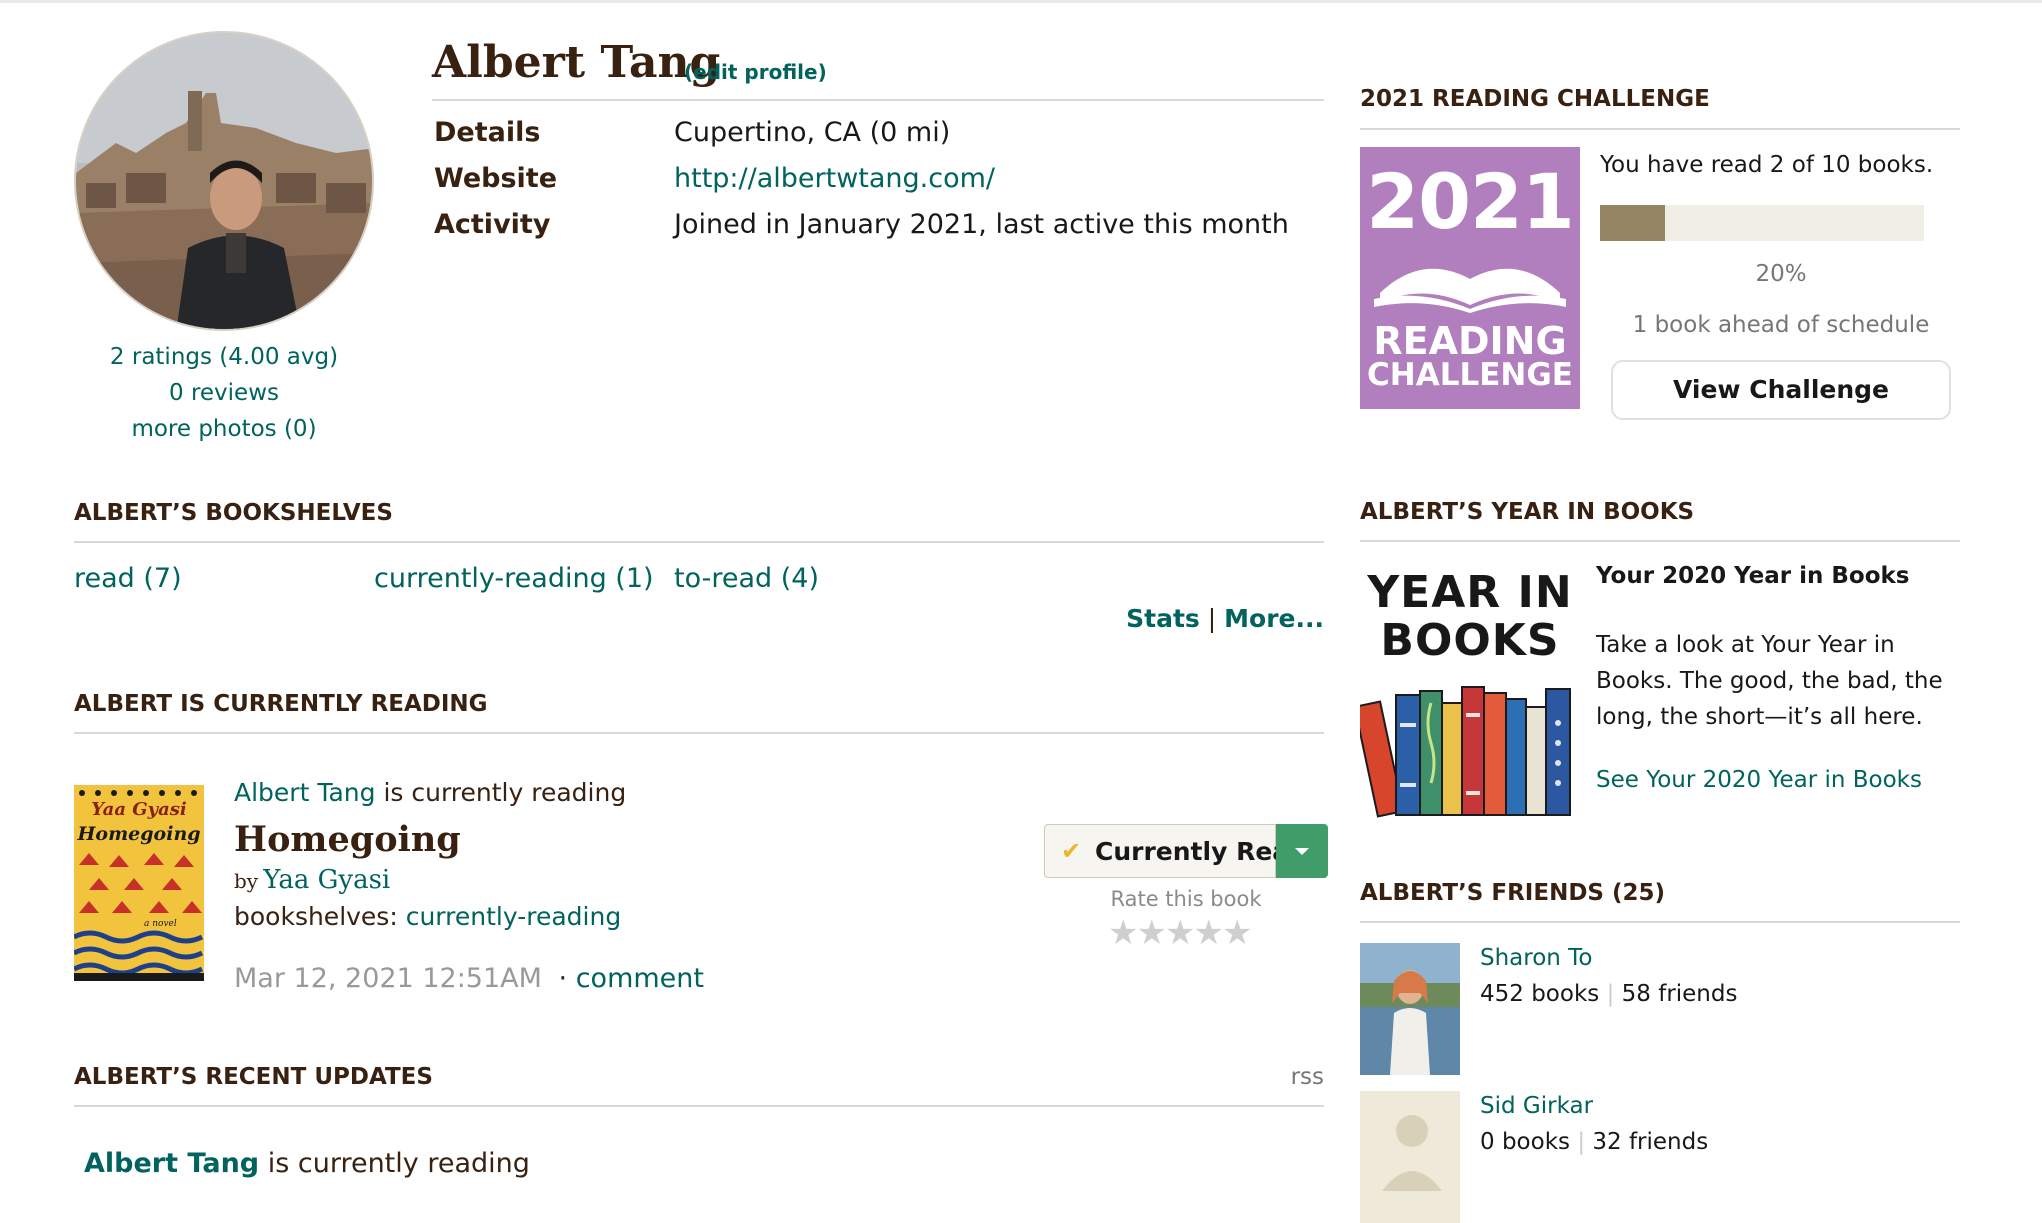 The width and height of the screenshot is (2042, 1223). I want to click on friend-name-link: Sid Girkar, so click(1536, 1106).